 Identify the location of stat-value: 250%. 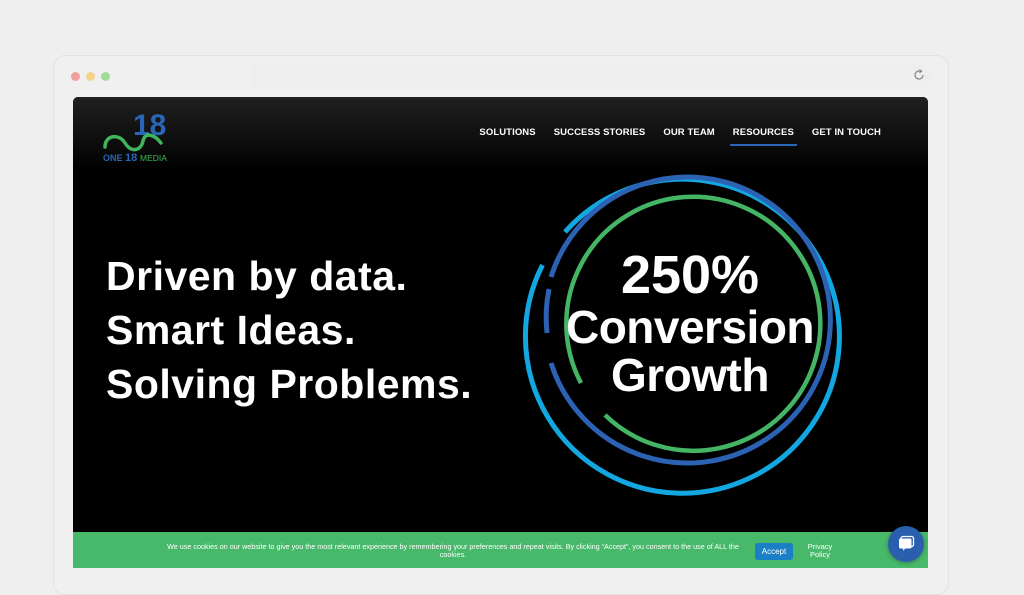
(690, 275).